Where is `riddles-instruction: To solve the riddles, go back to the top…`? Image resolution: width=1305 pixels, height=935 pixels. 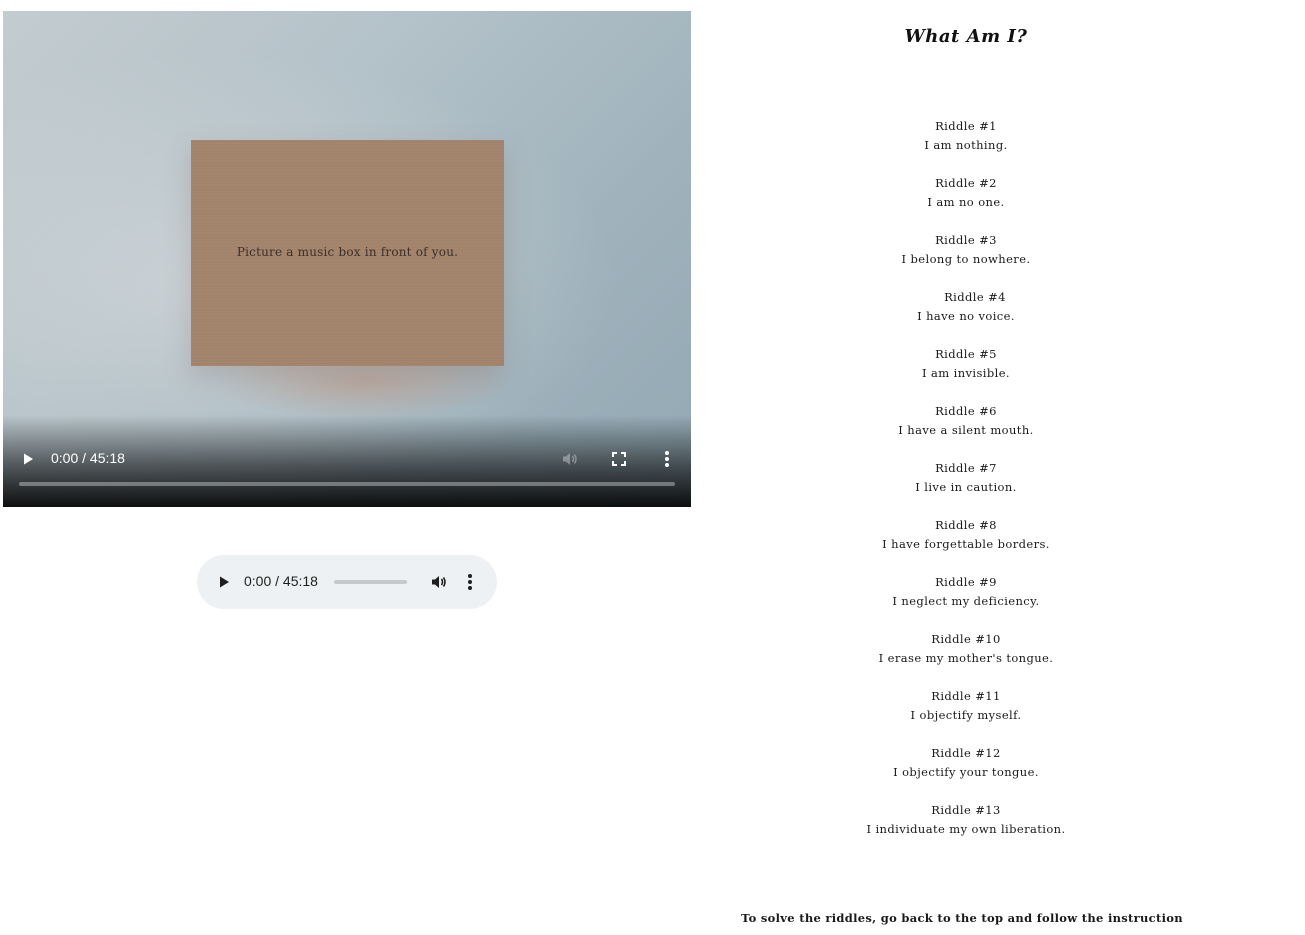 riddles-instruction: To solve the riddles, go back to the top… is located at coordinates (962, 918).